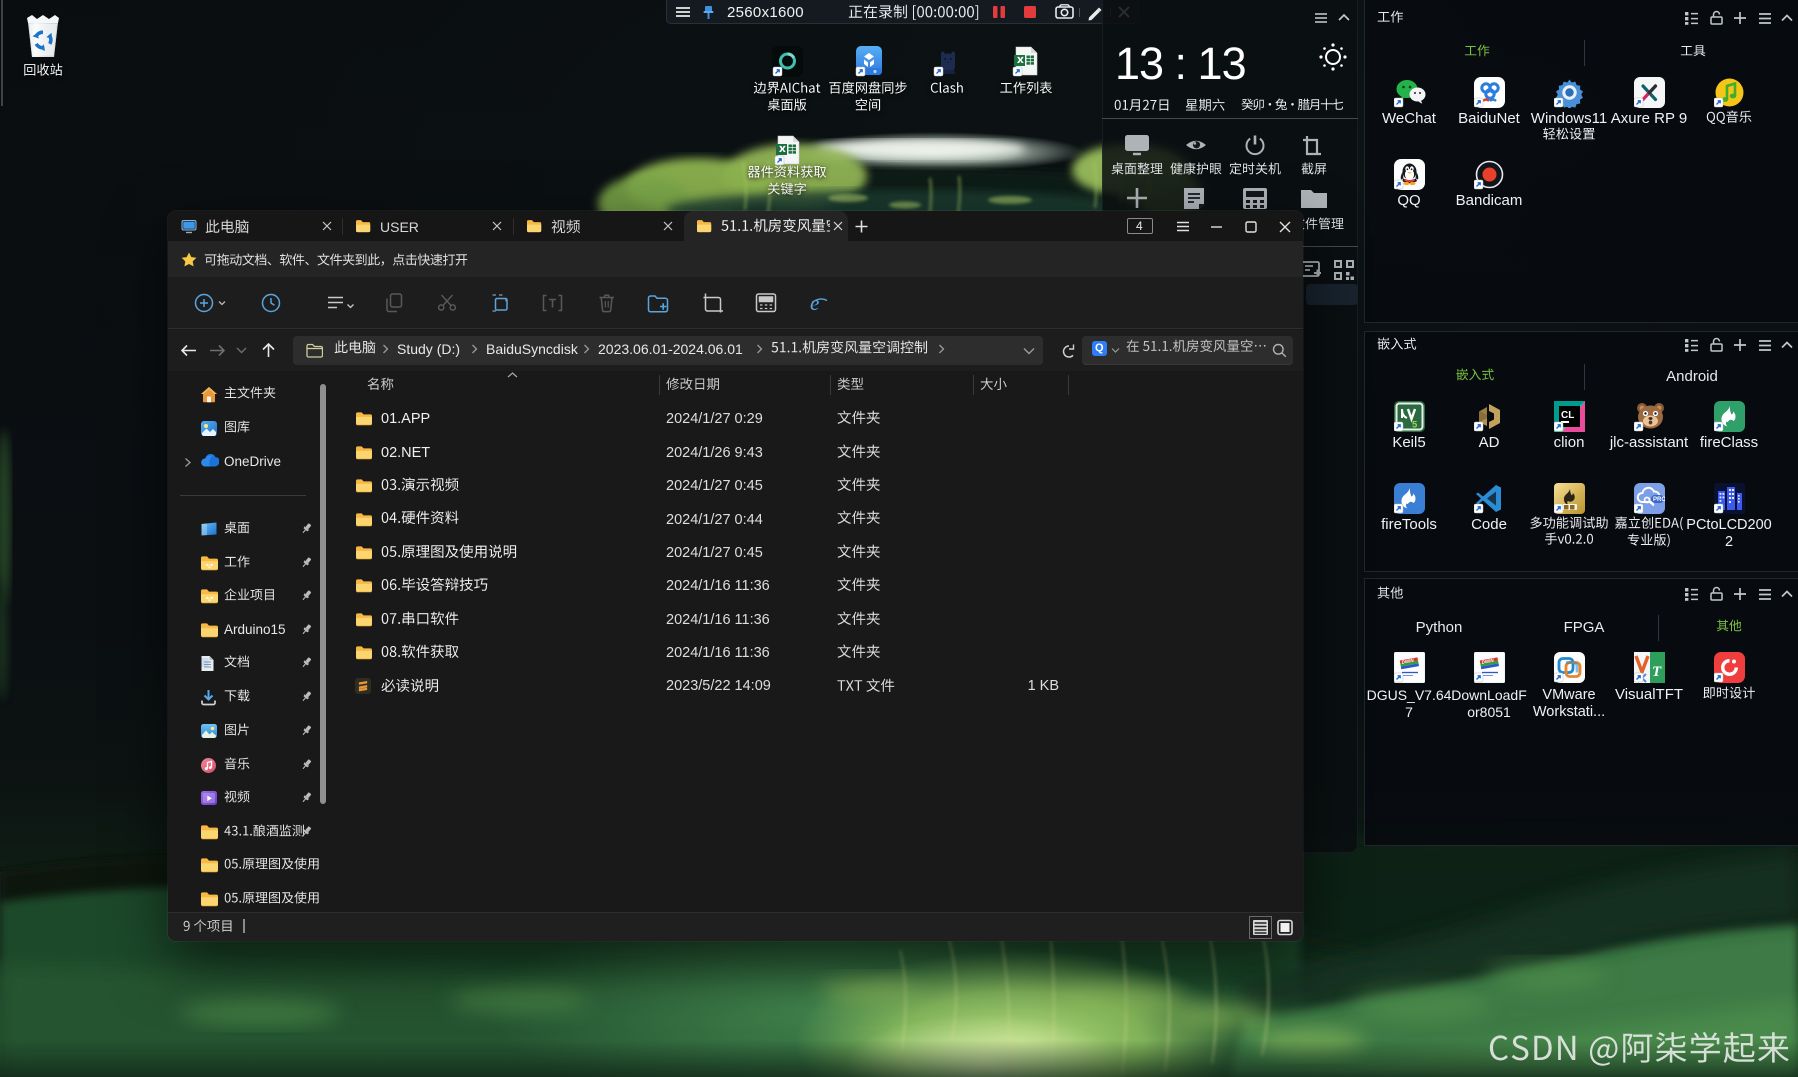 Image resolution: width=1798 pixels, height=1077 pixels. What do you see at coordinates (1567, 415) in the screenshot?
I see `svg-text: CL` at bounding box center [1567, 415].